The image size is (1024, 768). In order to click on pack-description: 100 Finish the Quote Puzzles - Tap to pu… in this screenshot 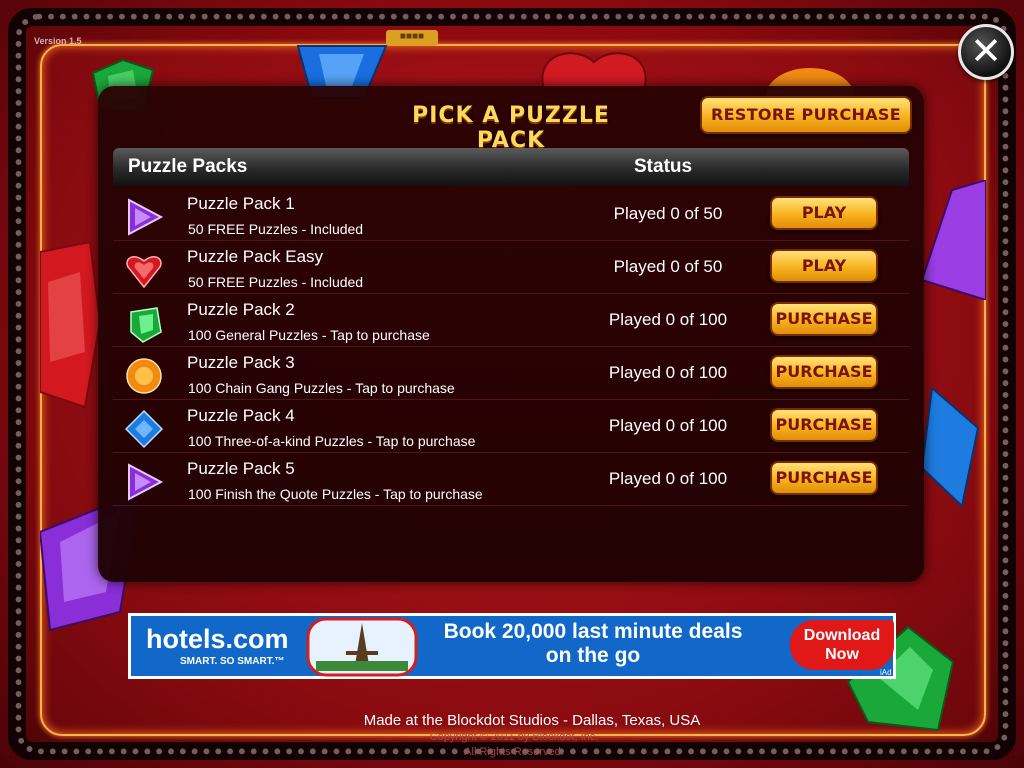, I will do `click(335, 494)`.